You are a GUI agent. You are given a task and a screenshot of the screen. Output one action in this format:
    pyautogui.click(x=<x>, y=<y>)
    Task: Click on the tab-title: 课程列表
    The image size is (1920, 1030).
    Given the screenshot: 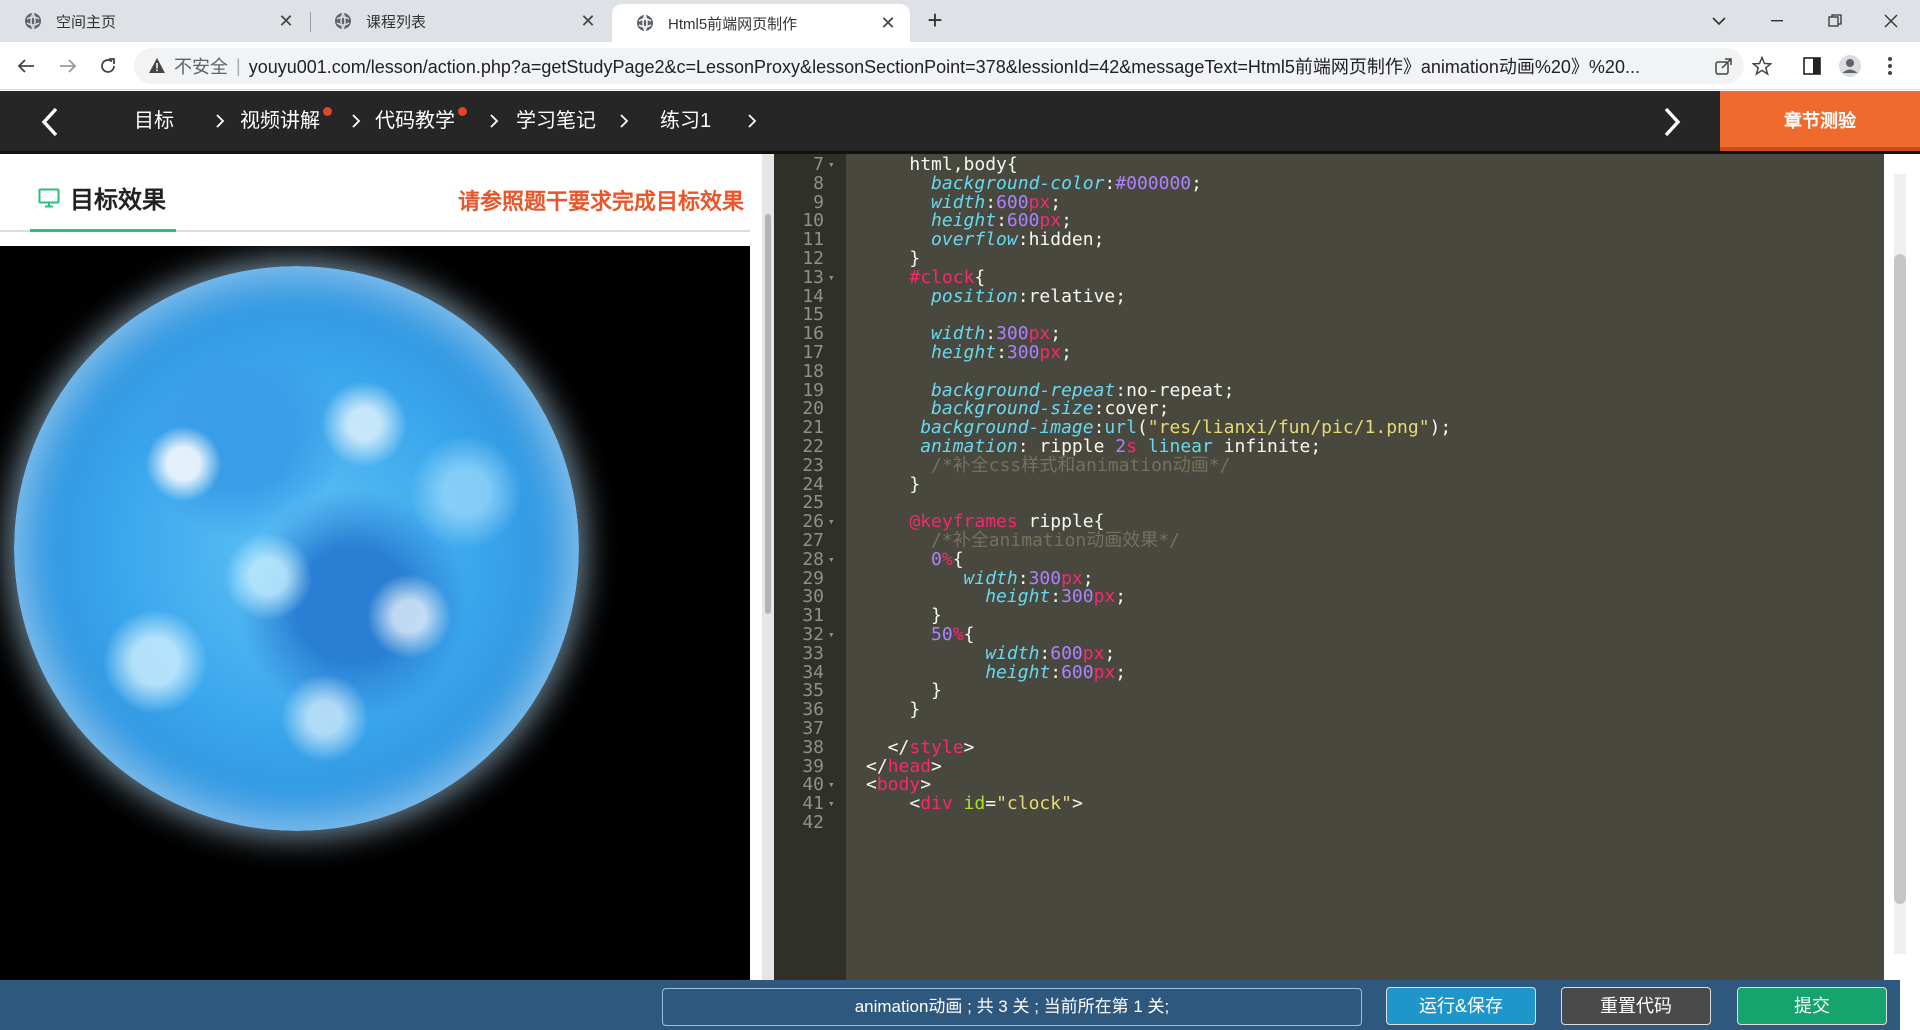 What is the action you would take?
    pyautogui.click(x=396, y=22)
    